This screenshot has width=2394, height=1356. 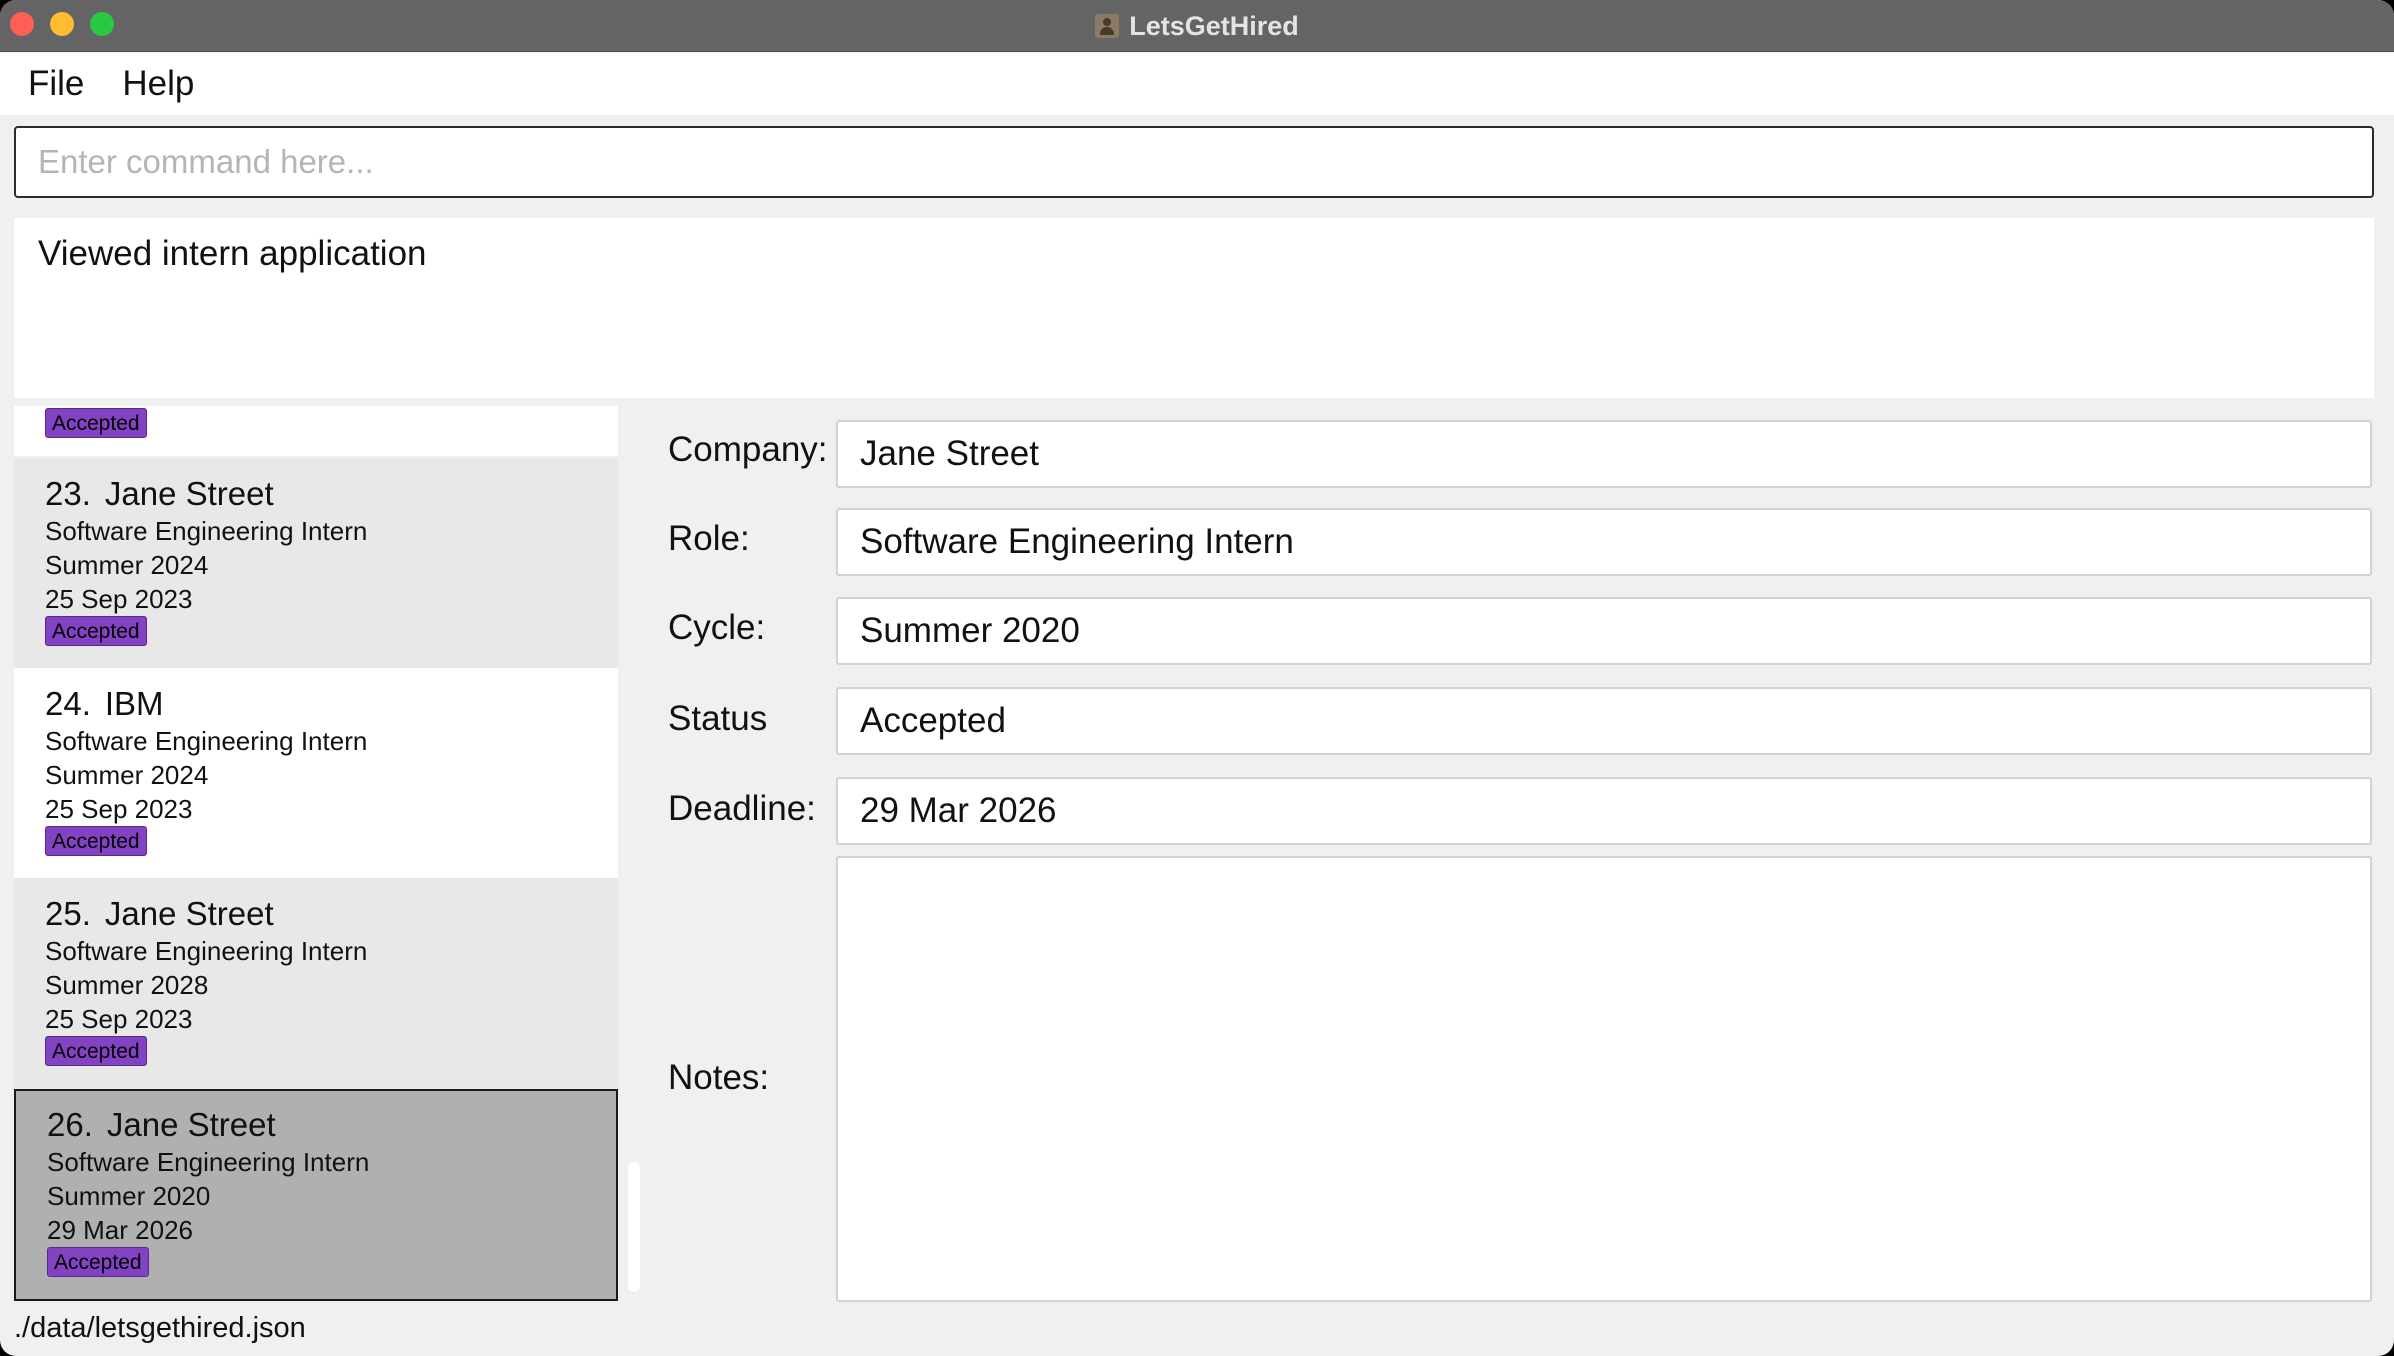 I want to click on deadline-field: 29 Mar 2026, so click(x=1604, y=811).